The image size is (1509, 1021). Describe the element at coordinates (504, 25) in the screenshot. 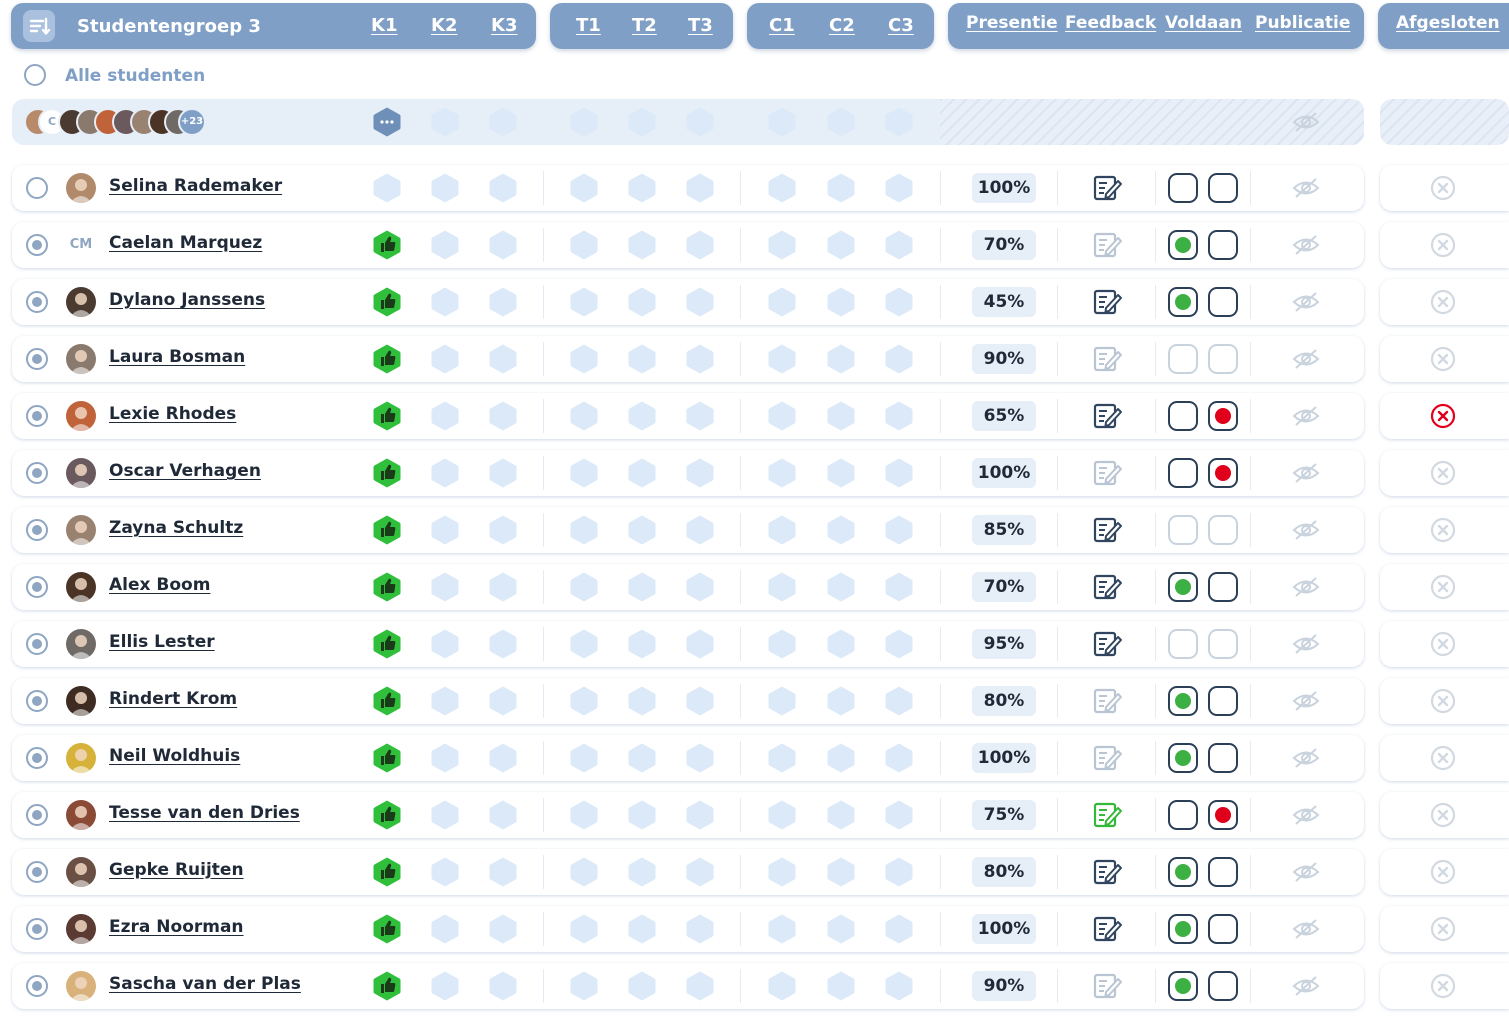

I see `col-k3: K3` at that location.